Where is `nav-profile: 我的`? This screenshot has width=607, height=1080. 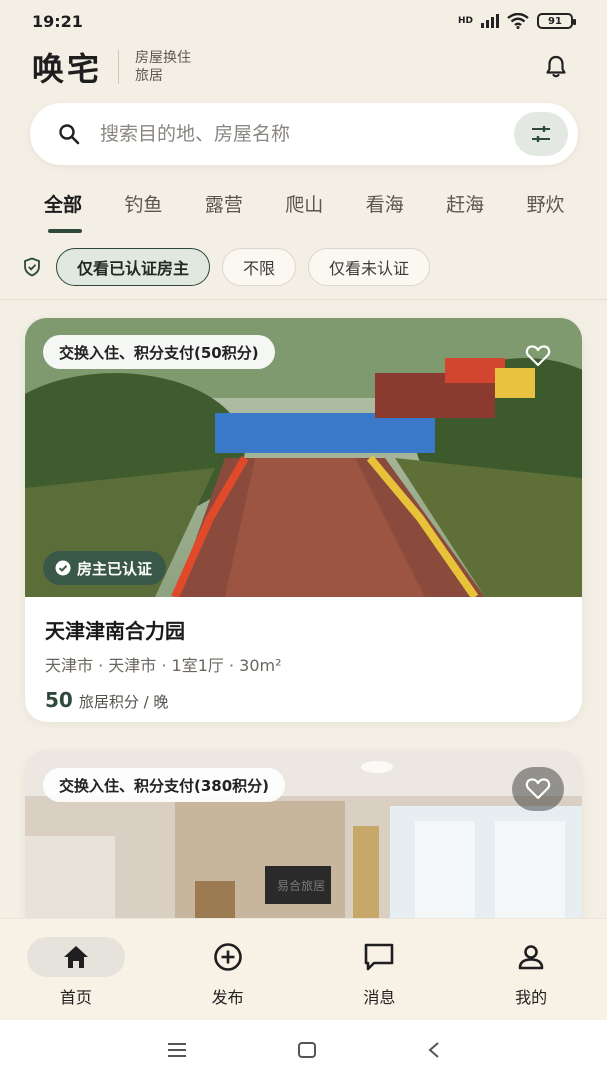
nav-profile: 我的 is located at coordinates (531, 972).